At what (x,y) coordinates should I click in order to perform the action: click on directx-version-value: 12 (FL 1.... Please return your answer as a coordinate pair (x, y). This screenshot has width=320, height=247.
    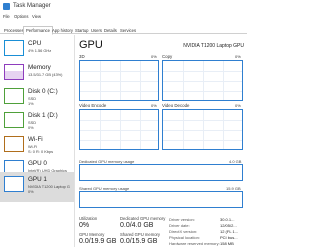
    Looking at the image, I should click on (229, 231).